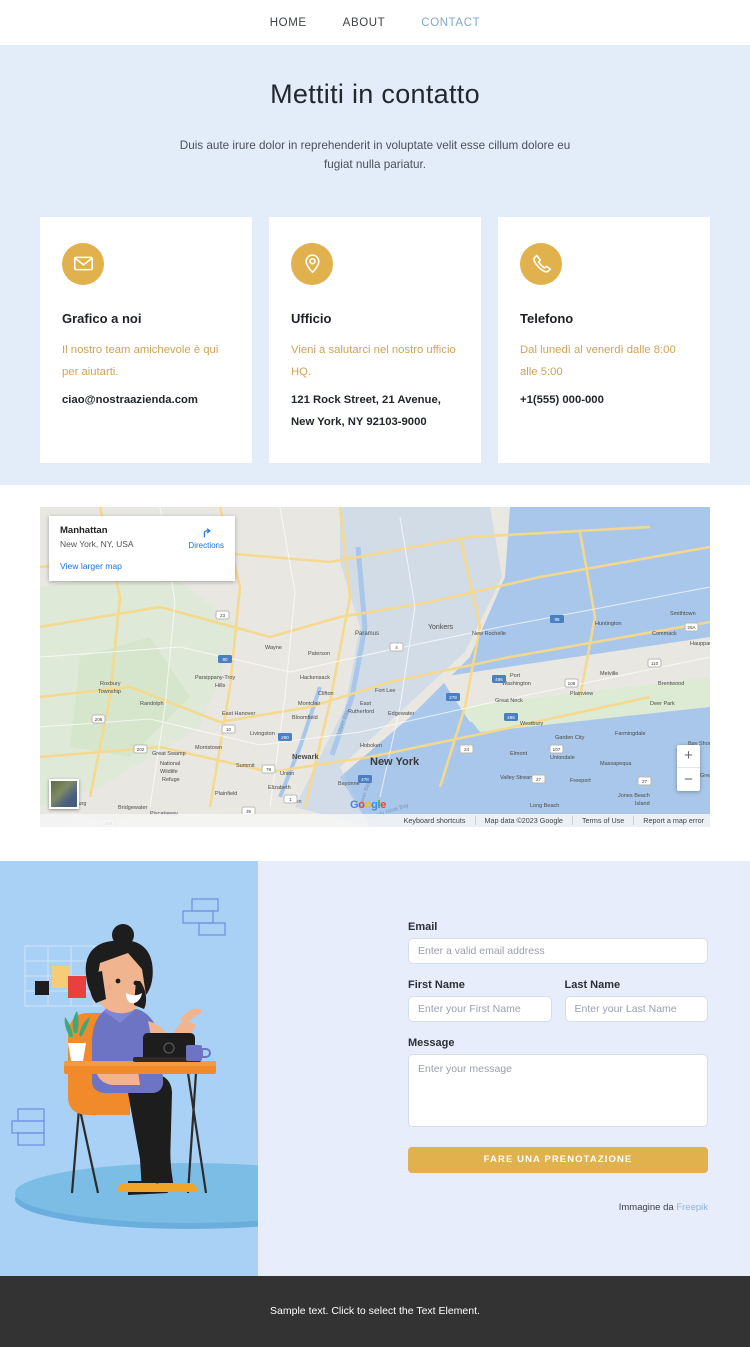  Describe the element at coordinates (309, 704) in the screenshot. I see `svg-text: Montclair` at that location.